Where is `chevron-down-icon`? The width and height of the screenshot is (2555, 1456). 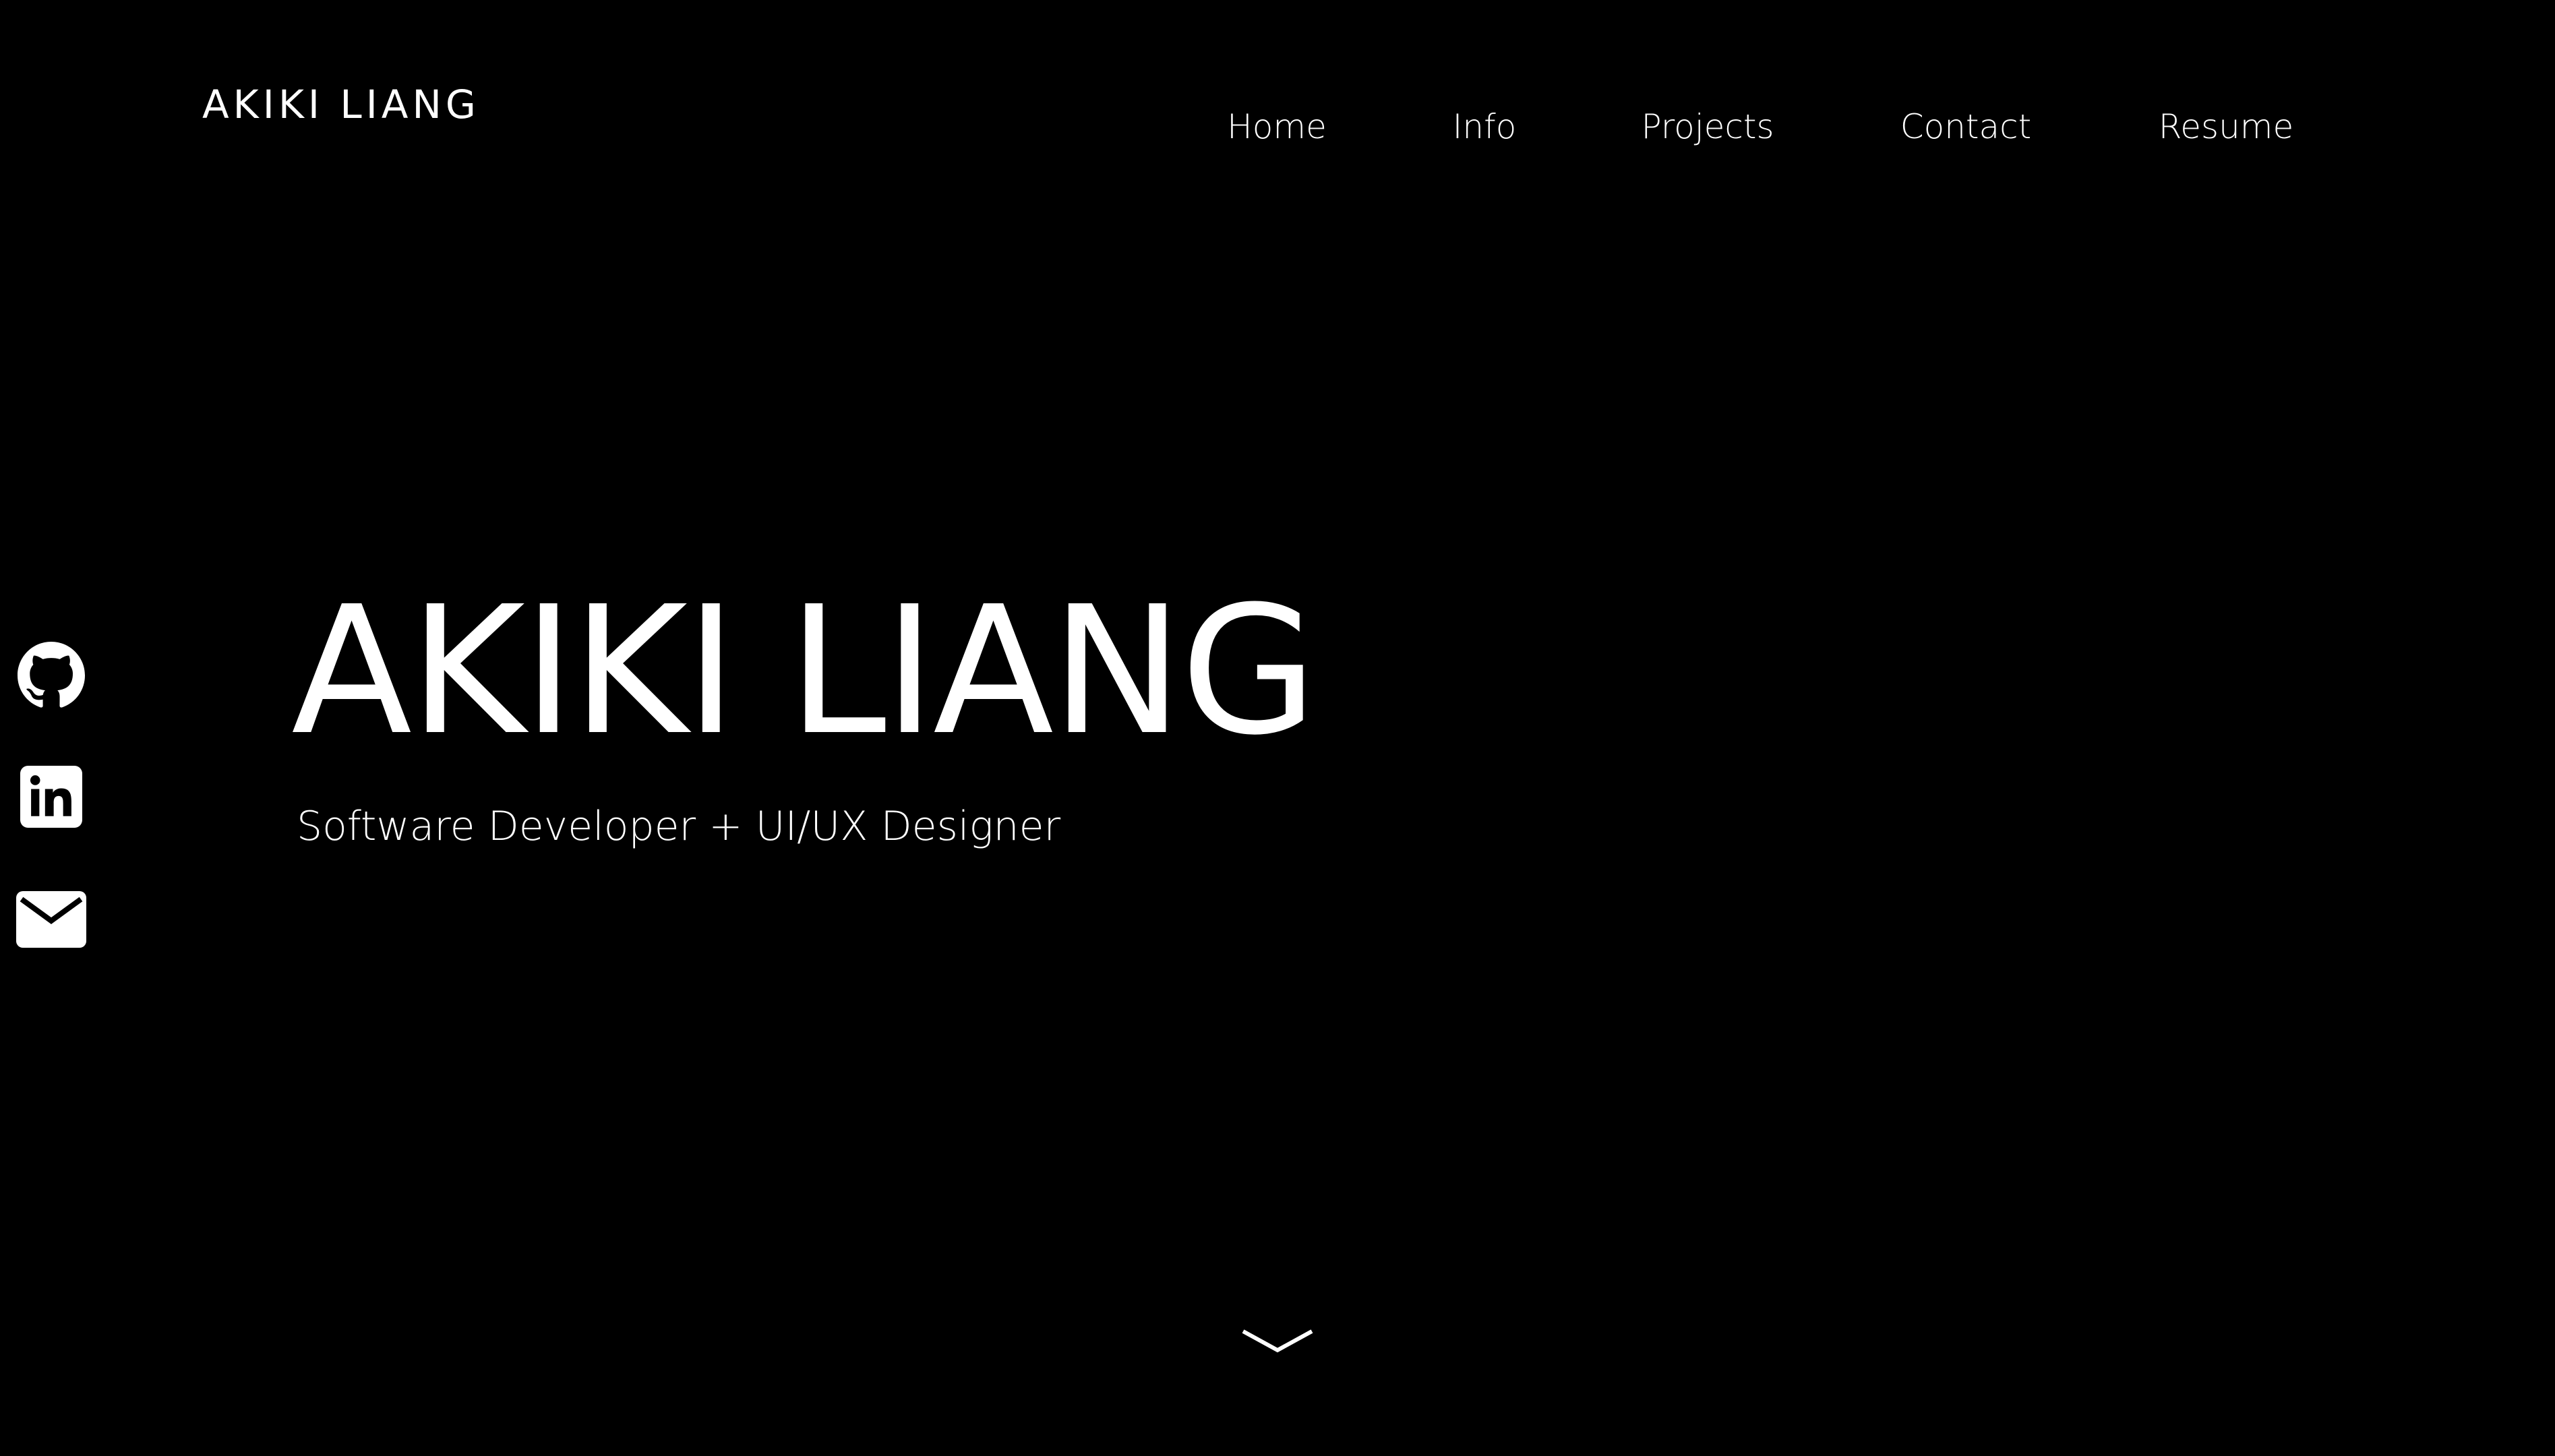
chevron-down-icon is located at coordinates (1277, 1341).